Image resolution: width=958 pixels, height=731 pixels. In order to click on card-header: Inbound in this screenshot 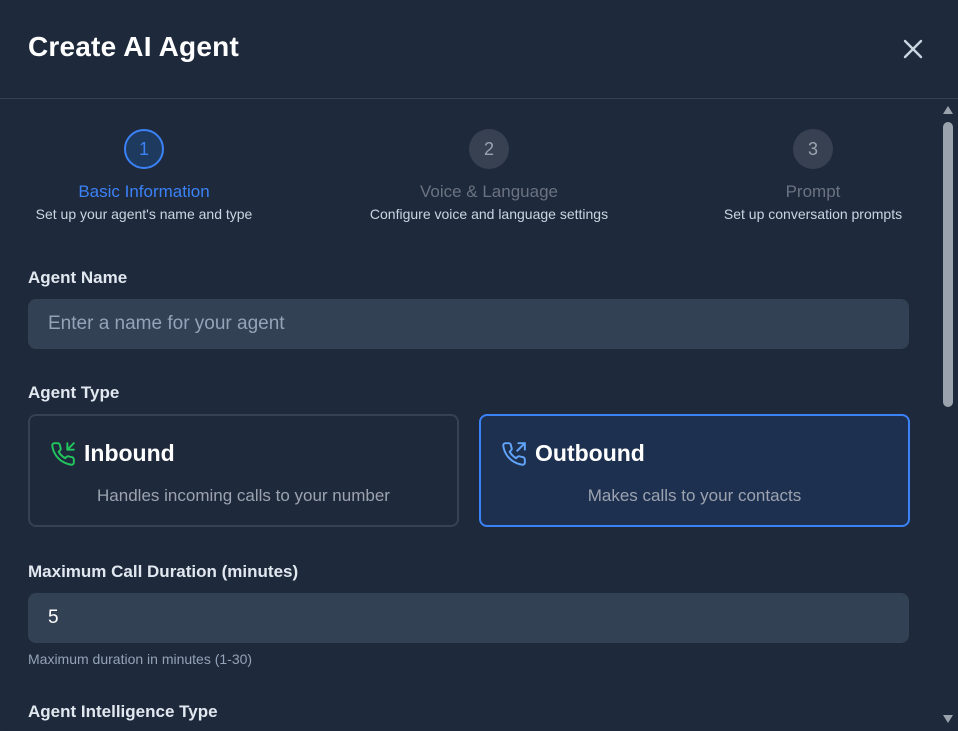, I will do `click(112, 453)`.